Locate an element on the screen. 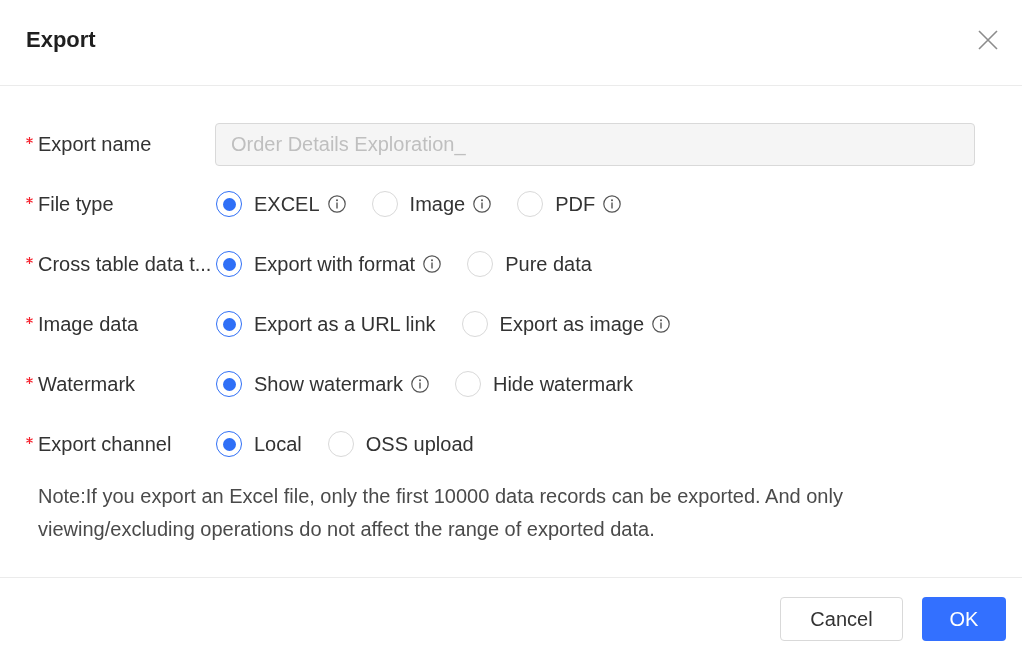 This screenshot has height=656, width=1022. dialog-title: Export is located at coordinates (61, 39).